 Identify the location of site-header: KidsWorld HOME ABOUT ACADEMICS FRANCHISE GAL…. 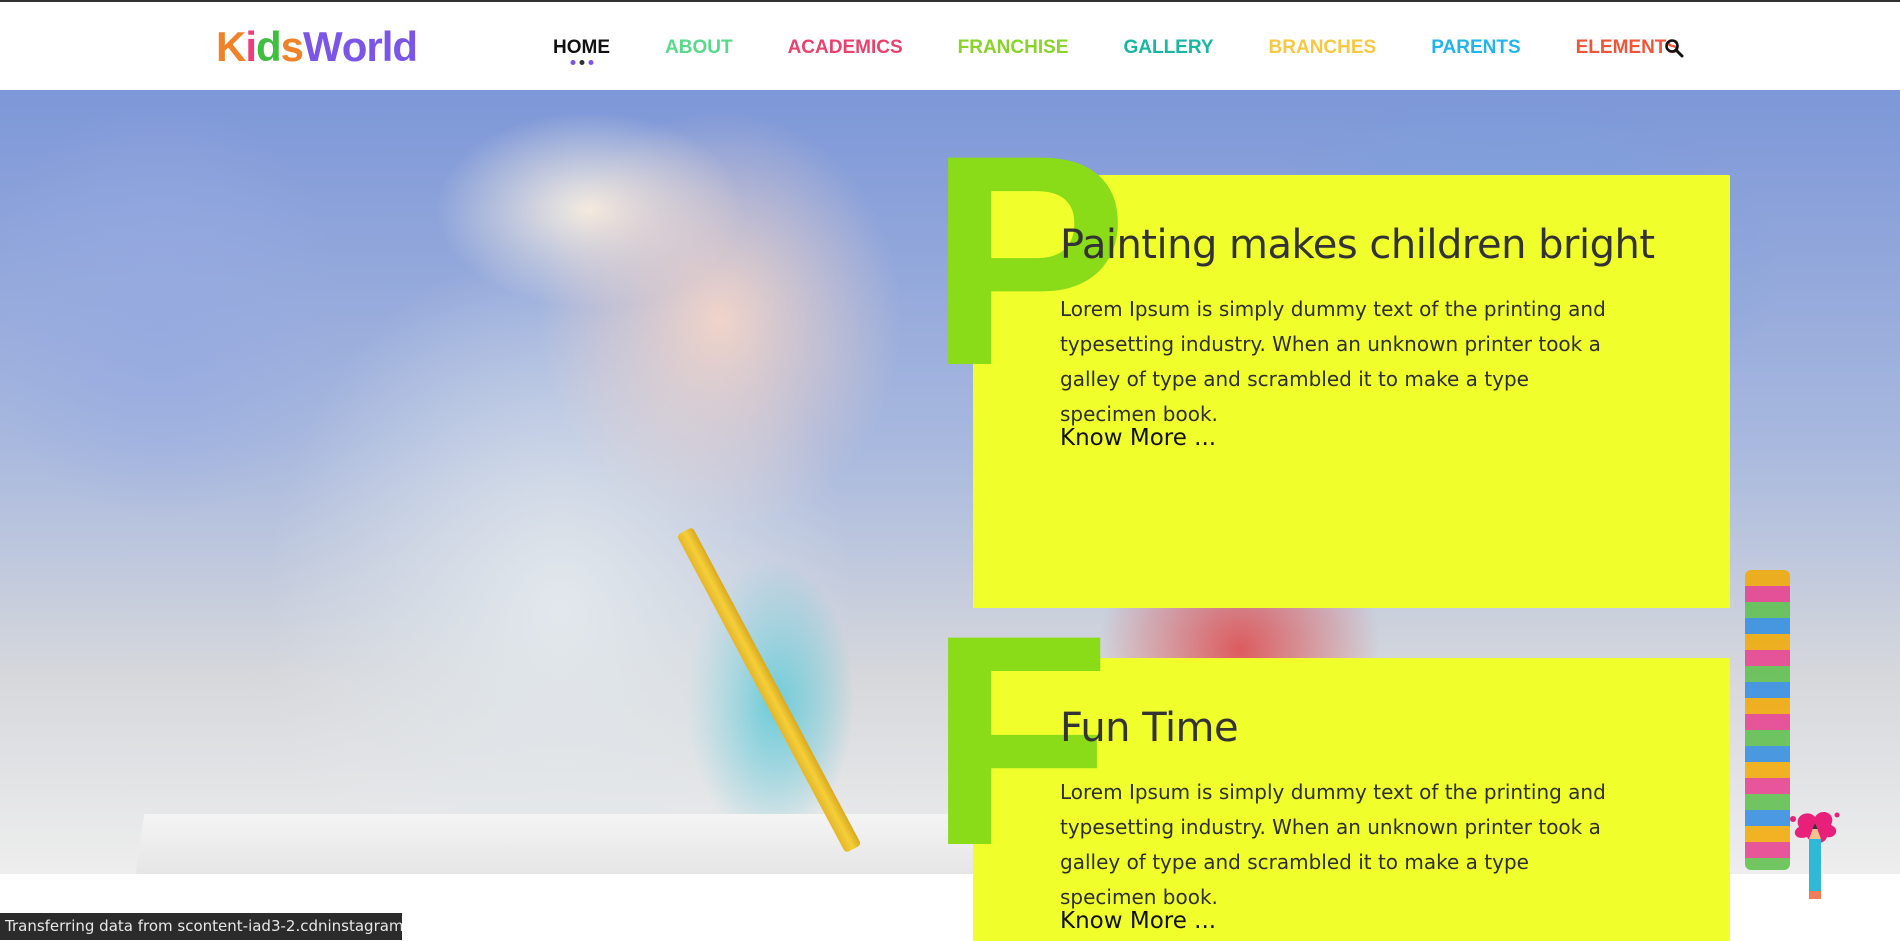
(950, 45).